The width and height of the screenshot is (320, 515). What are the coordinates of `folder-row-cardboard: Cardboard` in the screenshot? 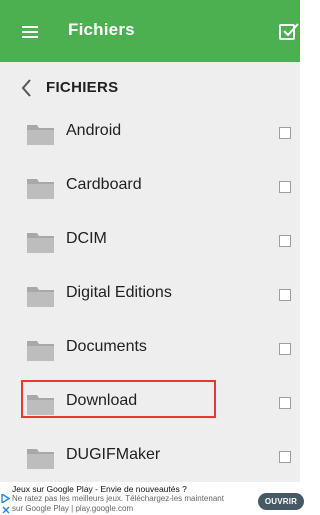 It's located at (150, 187).